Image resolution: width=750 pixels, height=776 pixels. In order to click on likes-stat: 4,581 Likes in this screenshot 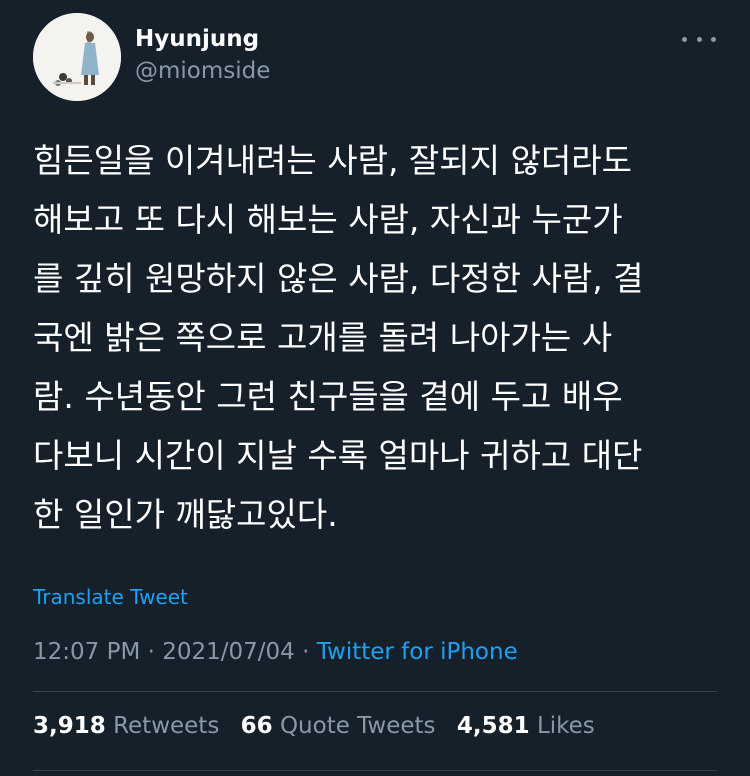, I will do `click(526, 726)`.